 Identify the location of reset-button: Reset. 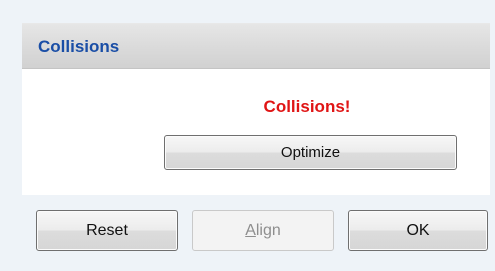
(107, 230).